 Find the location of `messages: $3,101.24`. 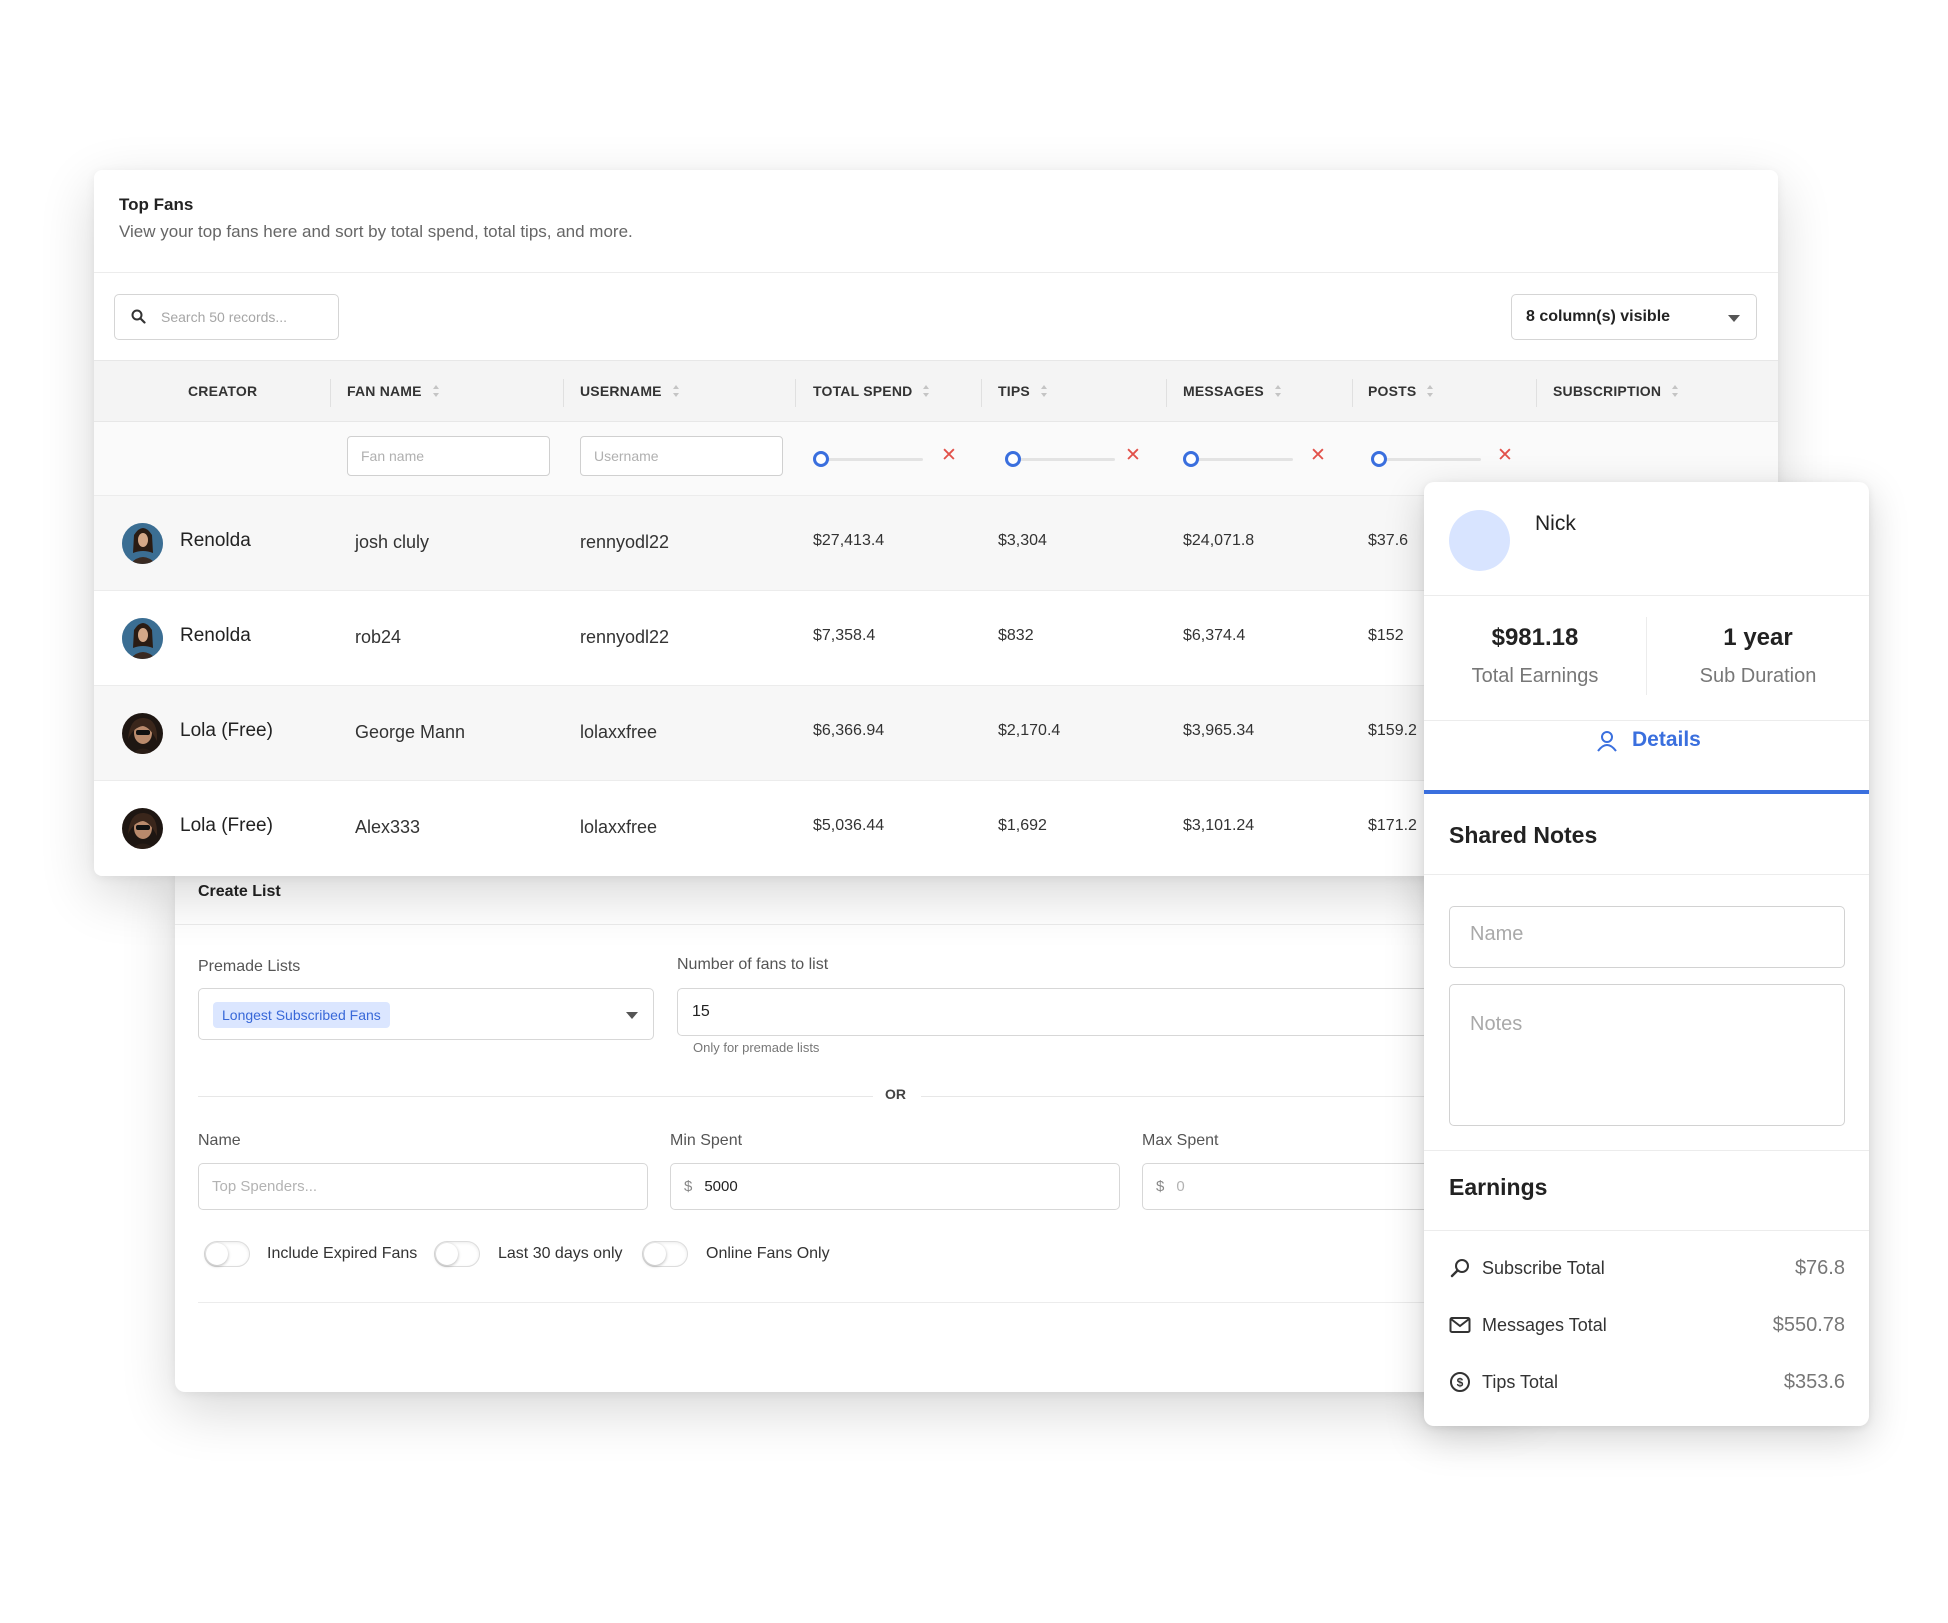

messages: $3,101.24 is located at coordinates (1219, 825).